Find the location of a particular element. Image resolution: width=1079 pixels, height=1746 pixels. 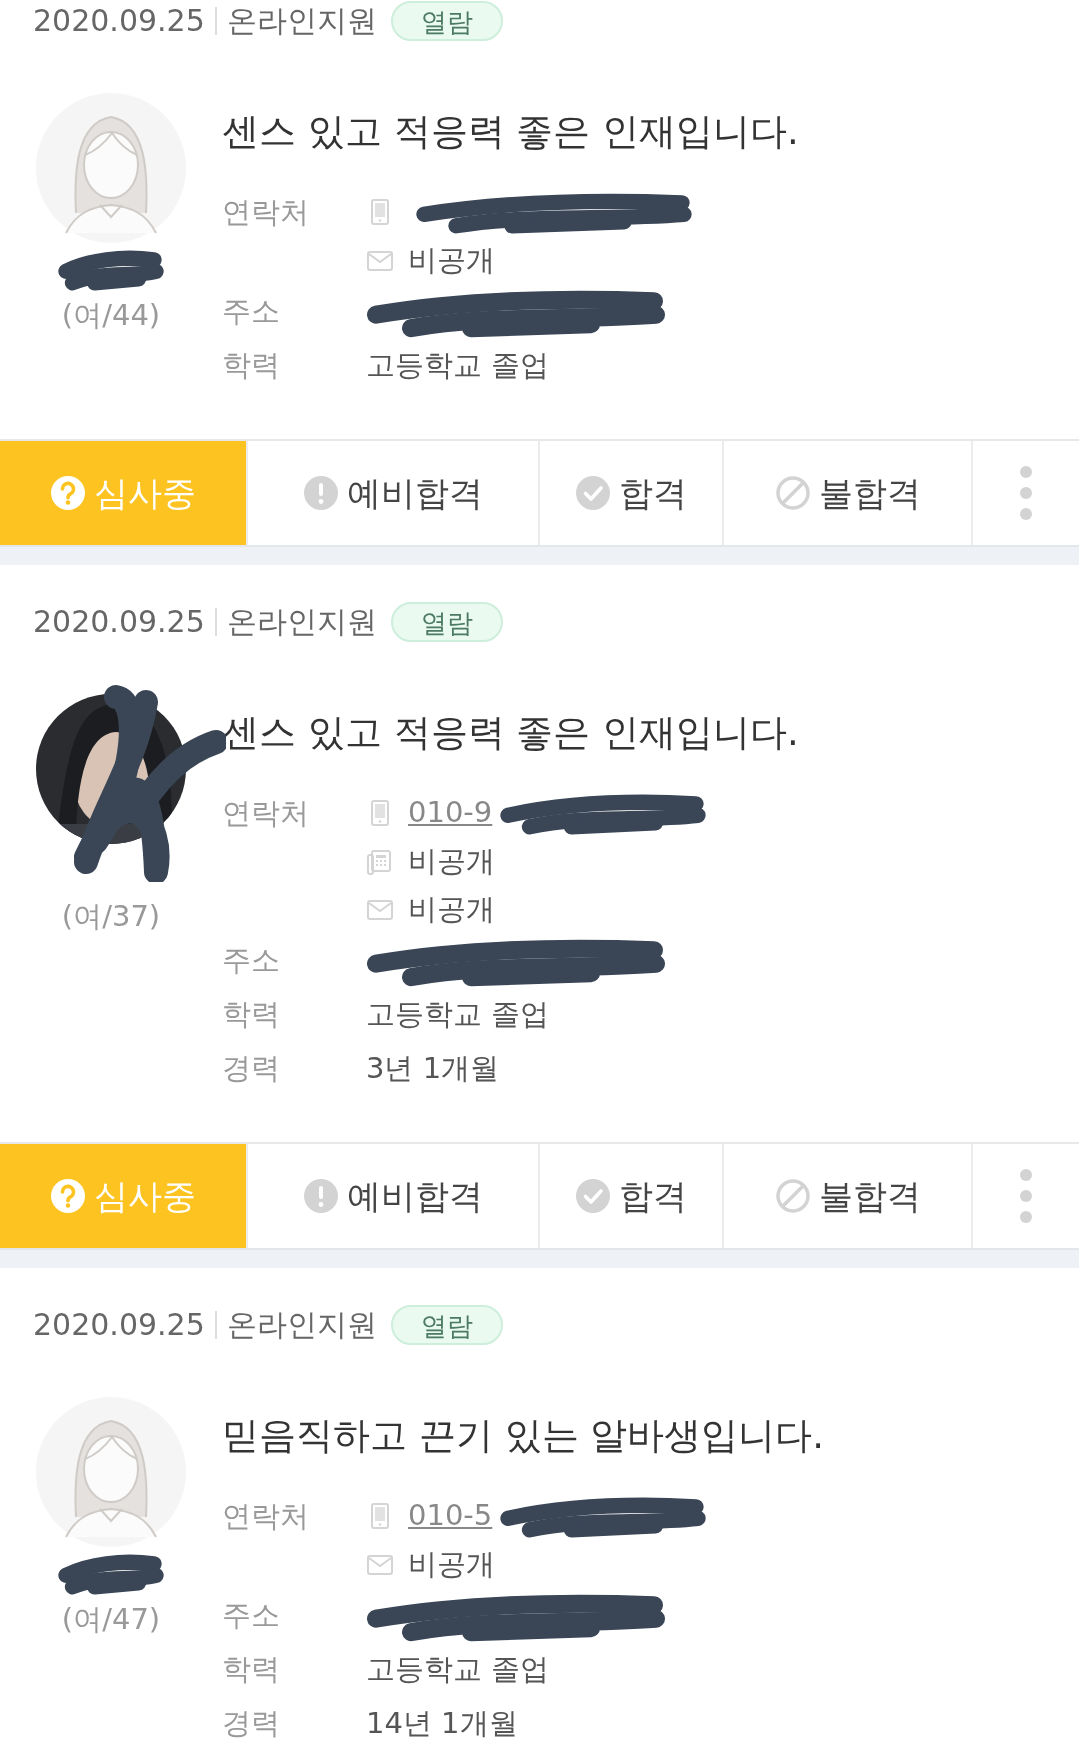

age-text: (여/44) is located at coordinates (111, 315).